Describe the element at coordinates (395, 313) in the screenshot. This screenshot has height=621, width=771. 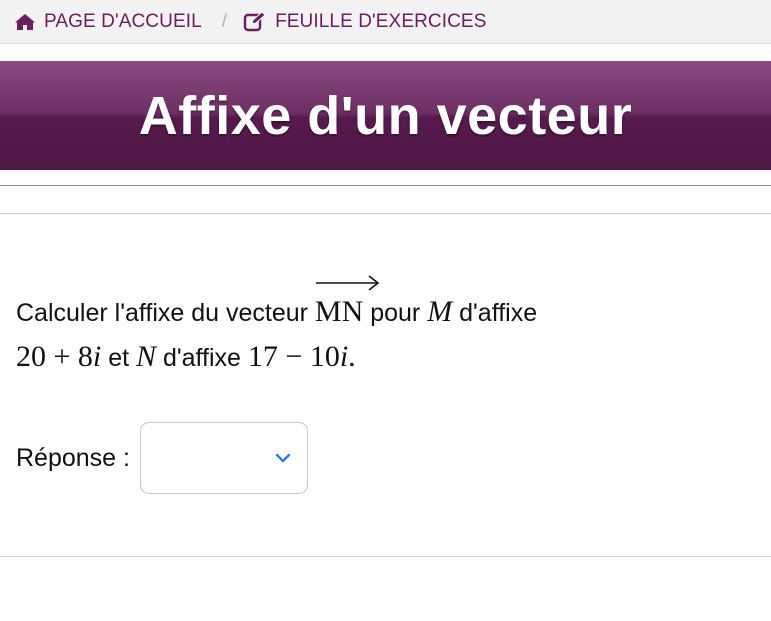
I see `question-text-2: pour` at that location.